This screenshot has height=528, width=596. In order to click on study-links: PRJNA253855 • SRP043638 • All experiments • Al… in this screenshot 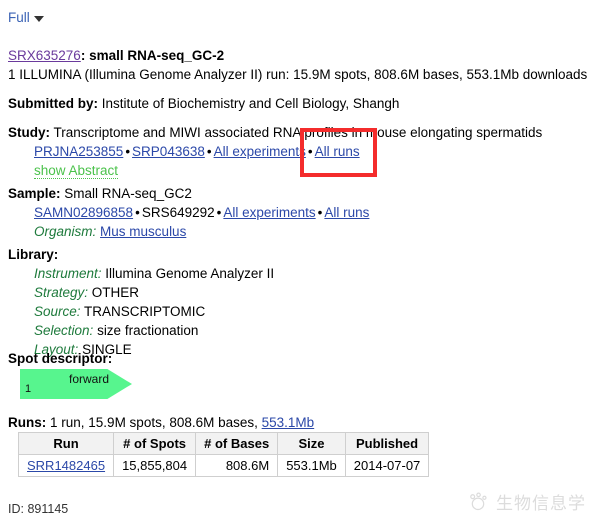, I will do `click(298, 151)`.